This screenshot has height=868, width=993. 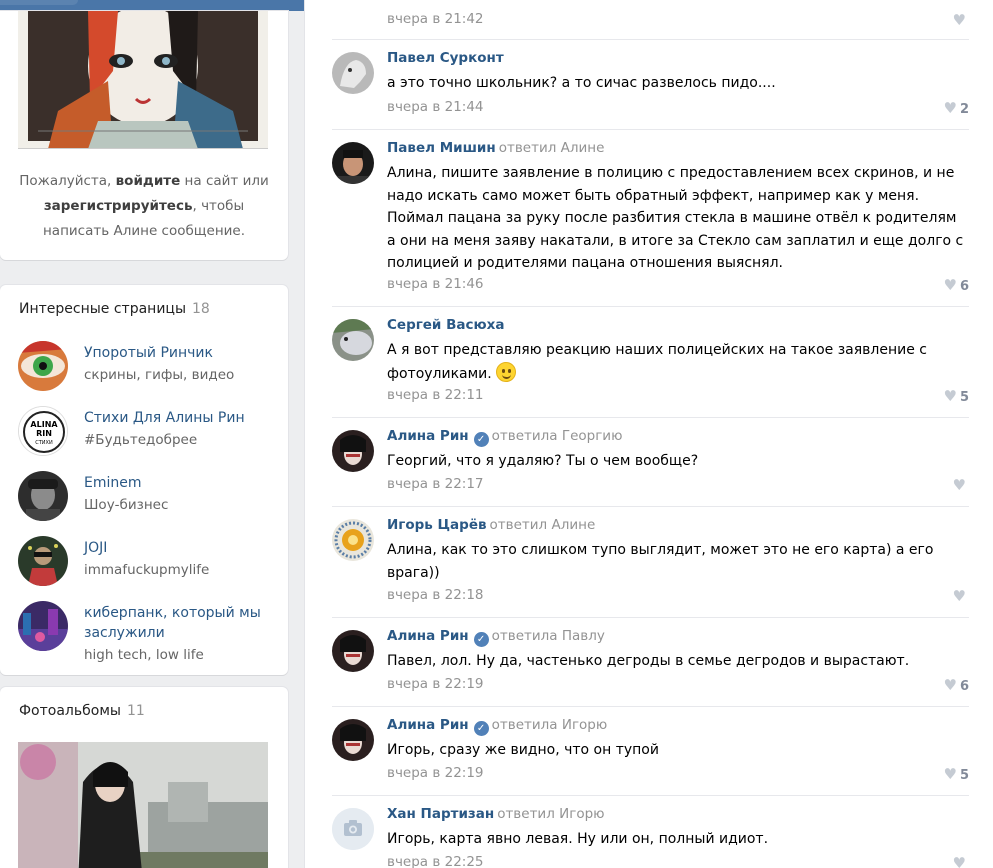 I want to click on author-name: Игорь Царёв, so click(x=437, y=525).